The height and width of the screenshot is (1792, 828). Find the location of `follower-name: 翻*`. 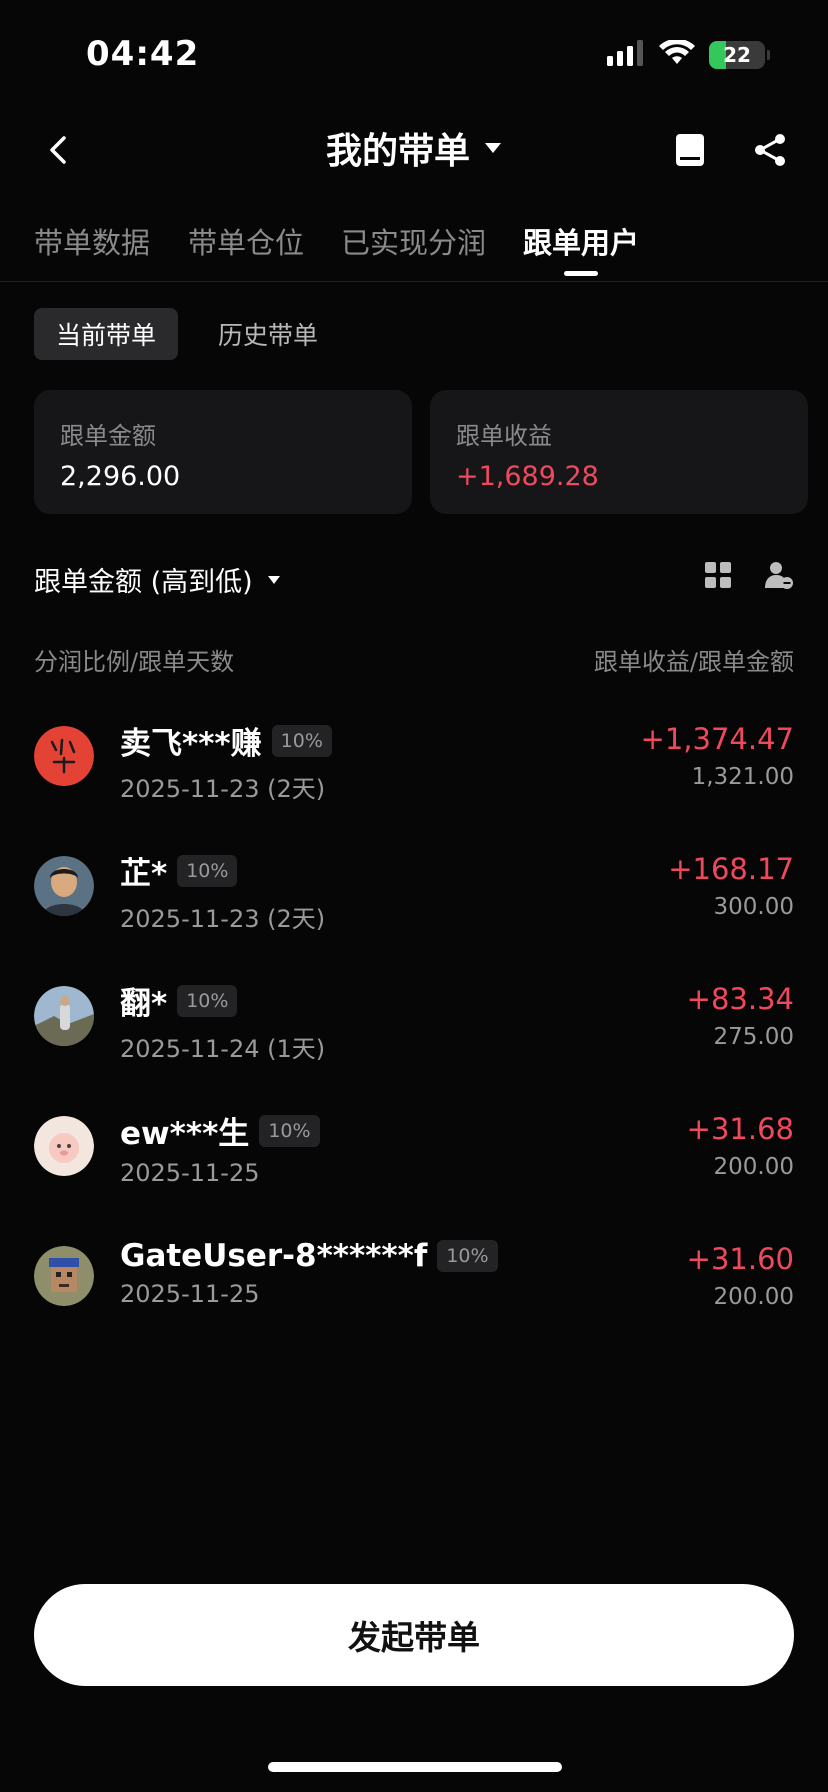

follower-name: 翻* is located at coordinates (144, 1004).